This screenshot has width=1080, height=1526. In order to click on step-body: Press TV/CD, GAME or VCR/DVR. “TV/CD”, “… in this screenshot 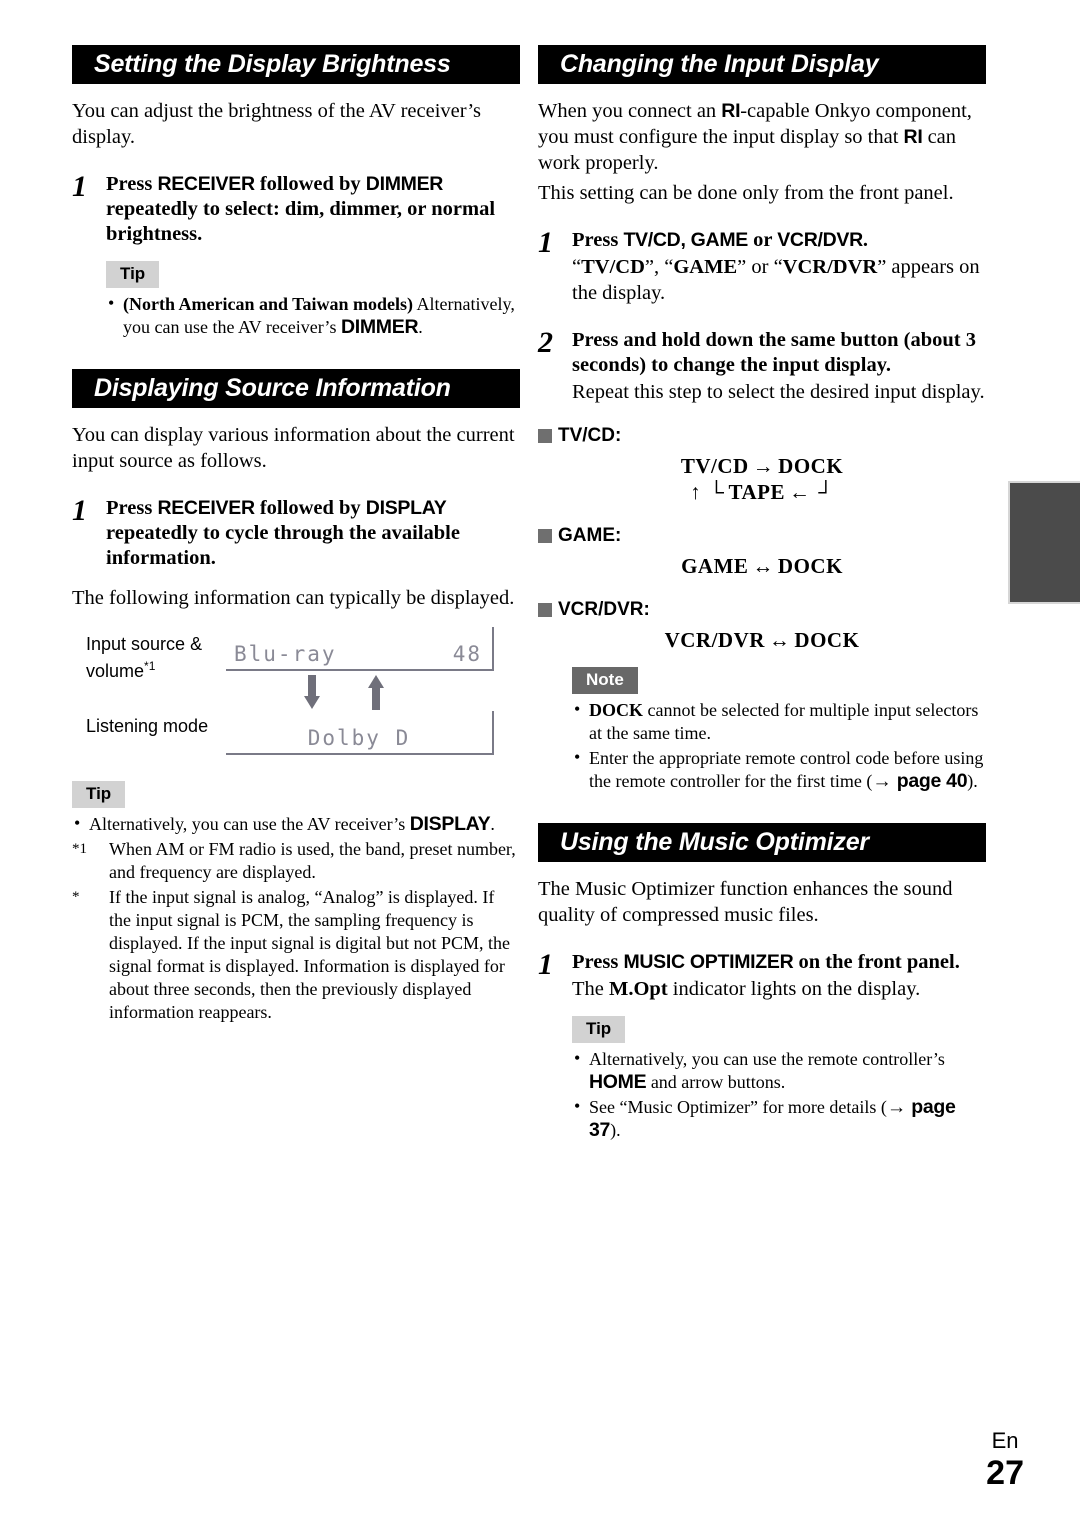, I will do `click(779, 267)`.